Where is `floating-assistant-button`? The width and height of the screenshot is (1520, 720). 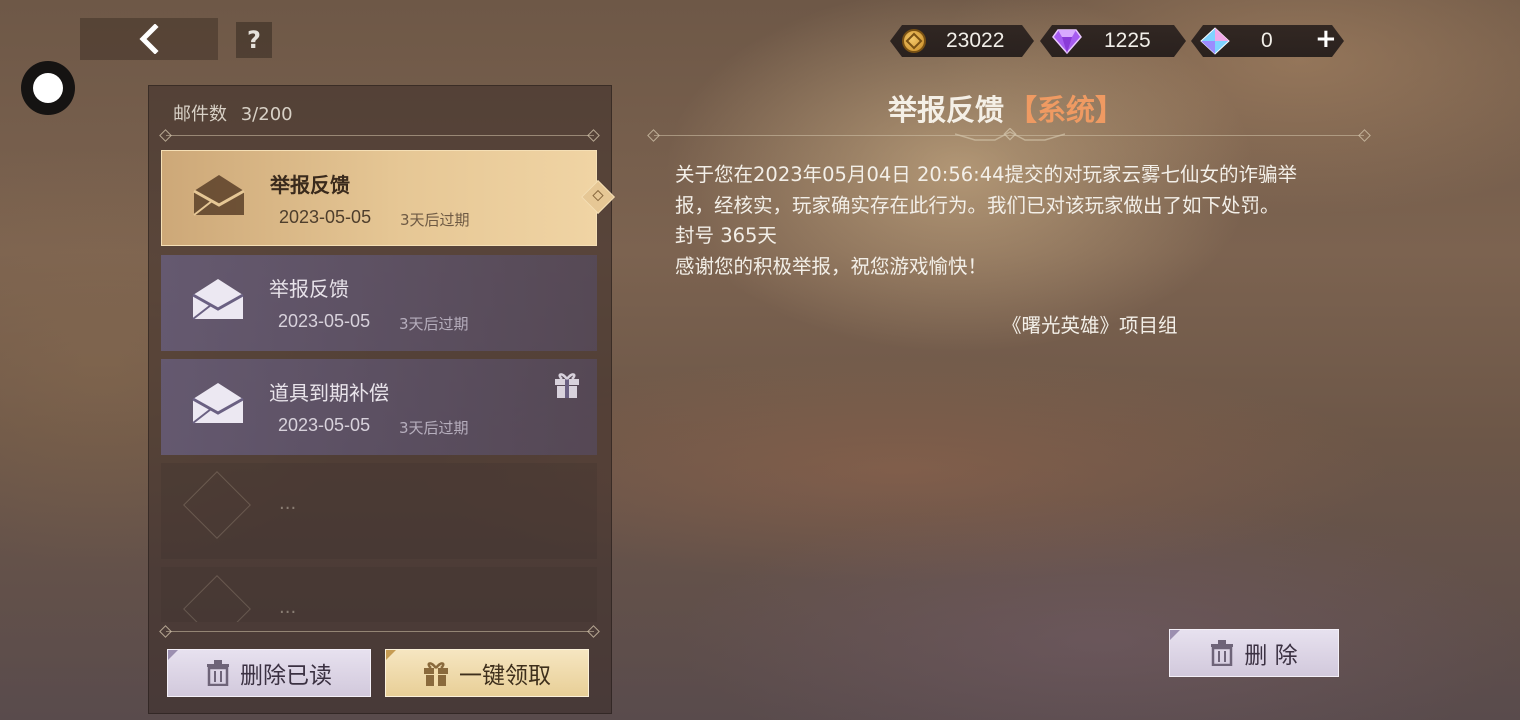 floating-assistant-button is located at coordinates (48, 88).